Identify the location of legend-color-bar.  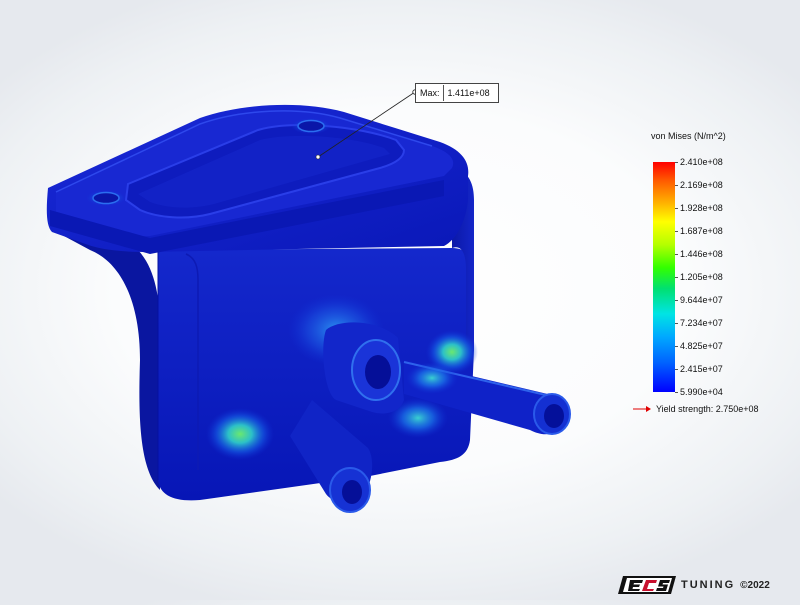
(664, 277).